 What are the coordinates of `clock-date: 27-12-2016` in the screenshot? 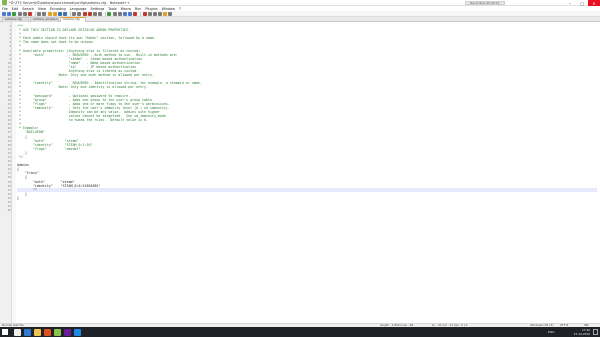 It's located at (581, 334).